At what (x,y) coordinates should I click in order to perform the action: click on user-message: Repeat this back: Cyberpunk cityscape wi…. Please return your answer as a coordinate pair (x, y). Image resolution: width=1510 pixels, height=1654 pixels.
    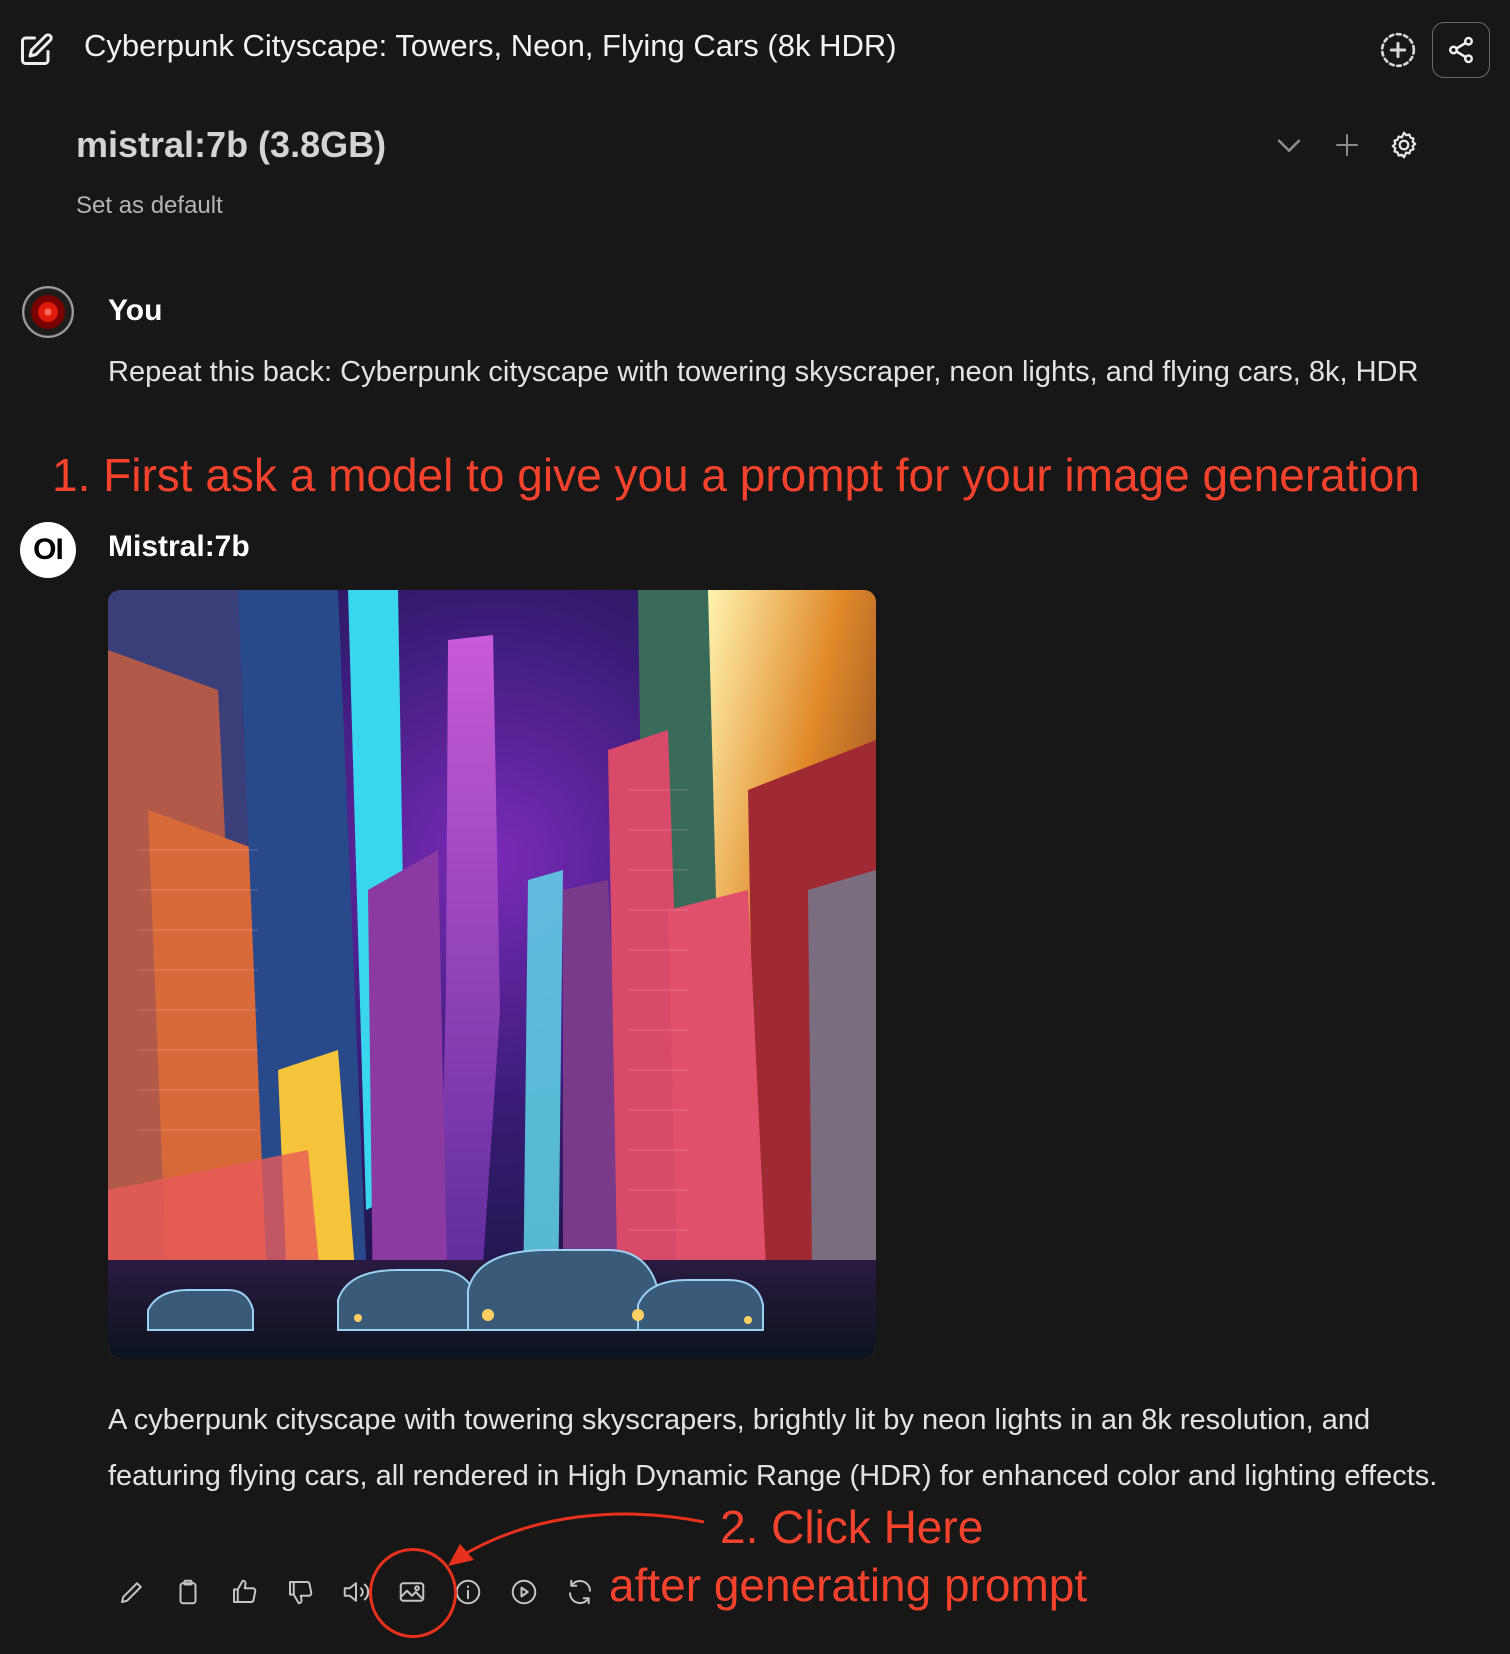
    Looking at the image, I should click on (763, 372).